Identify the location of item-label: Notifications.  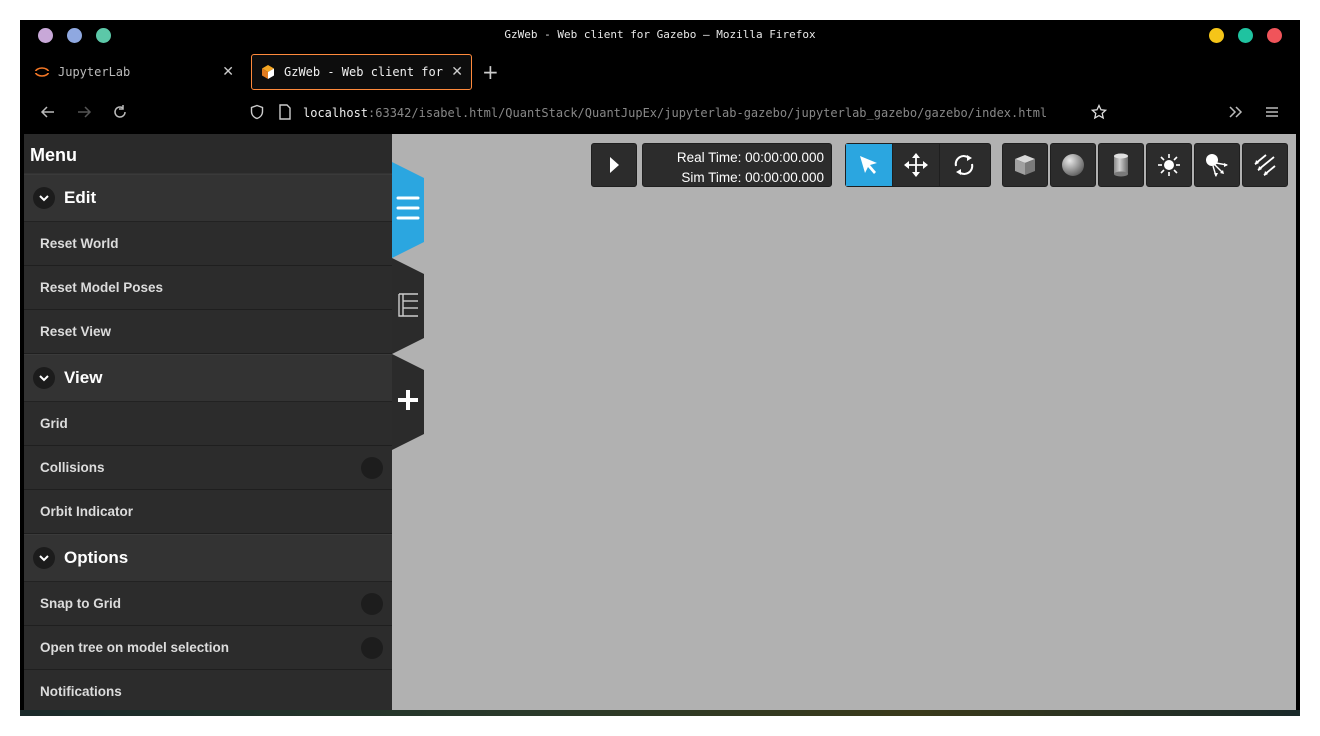
(81, 691).